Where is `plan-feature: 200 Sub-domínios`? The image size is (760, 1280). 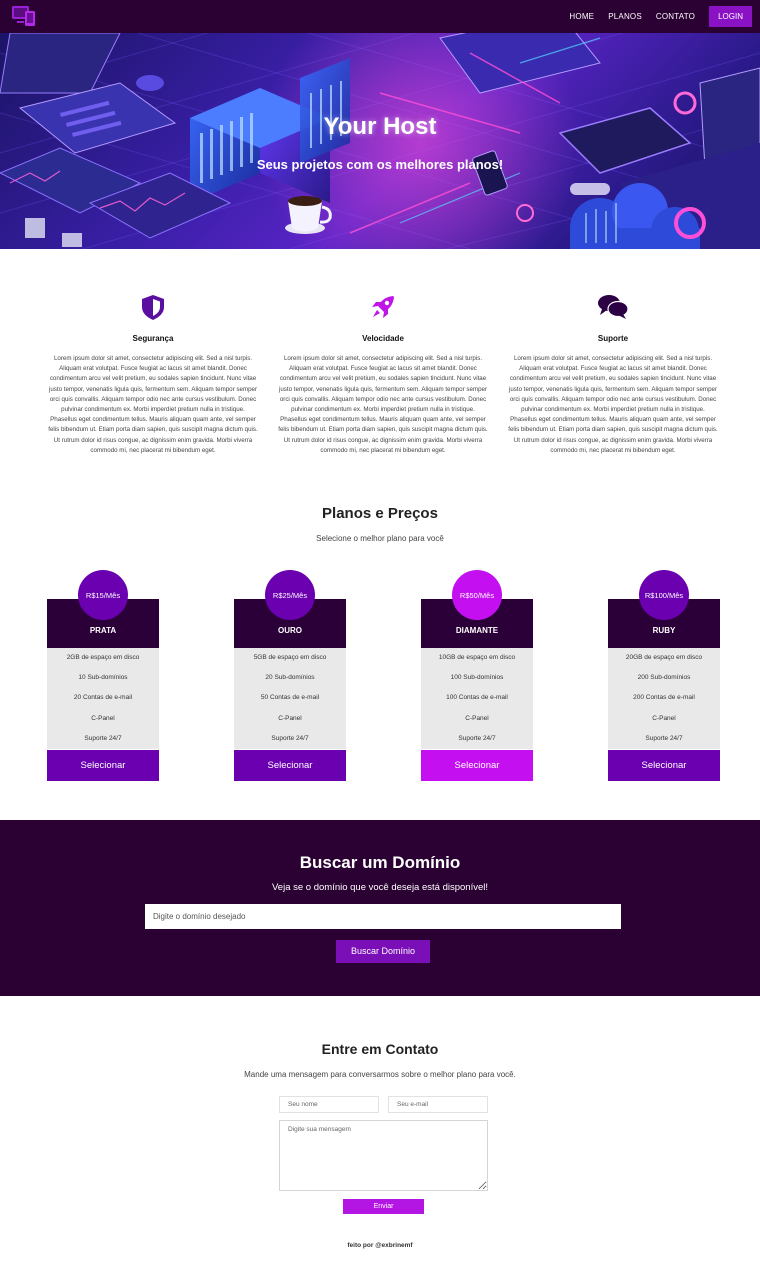 plan-feature: 200 Sub-domínios is located at coordinates (664, 678).